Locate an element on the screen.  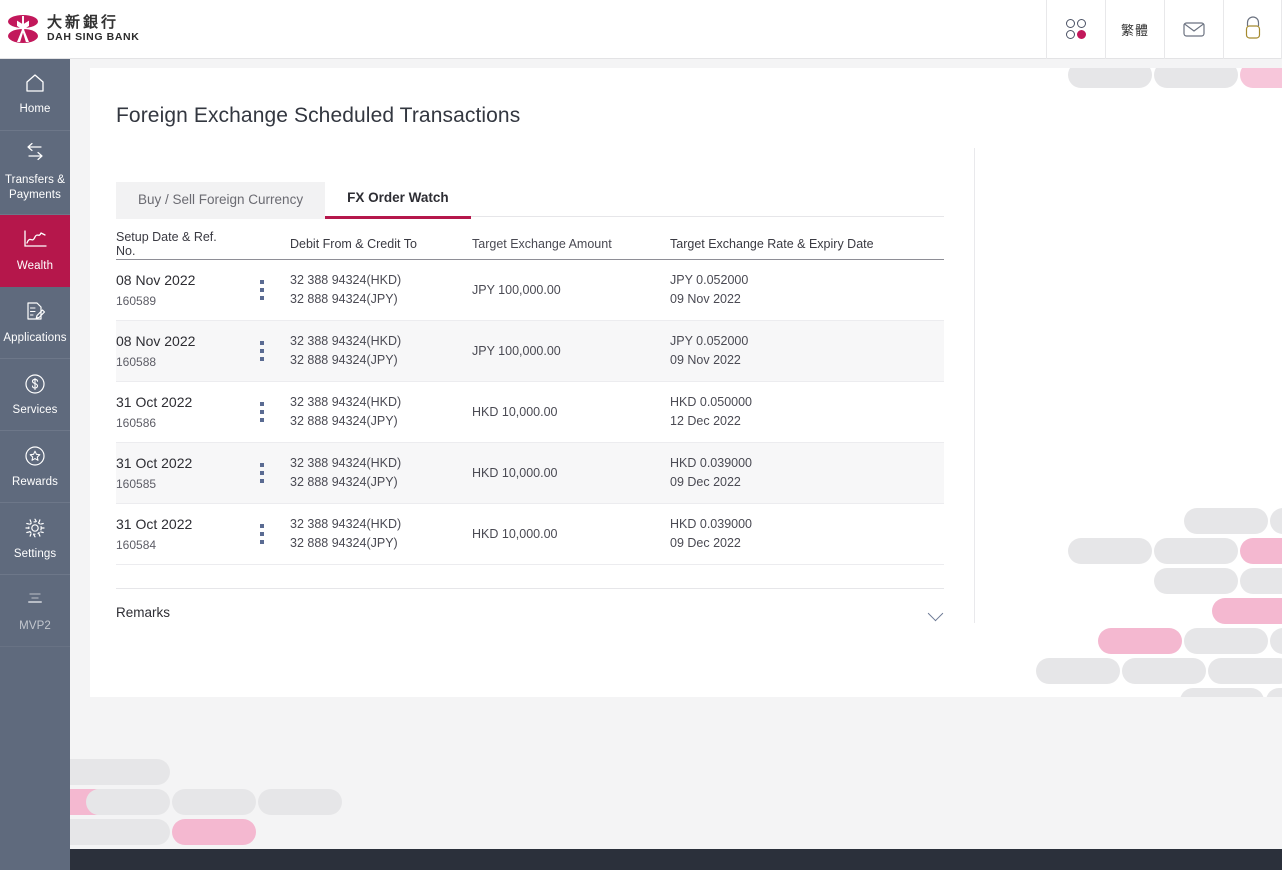
column-header-target-rate-expiry: Target Exchange Rate & Expiry Date is located at coordinates (772, 243).